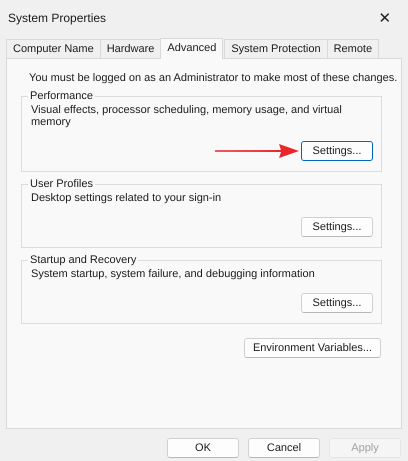 The width and height of the screenshot is (408, 461). Describe the element at coordinates (353, 48) in the screenshot. I see `tab: Remote` at that location.